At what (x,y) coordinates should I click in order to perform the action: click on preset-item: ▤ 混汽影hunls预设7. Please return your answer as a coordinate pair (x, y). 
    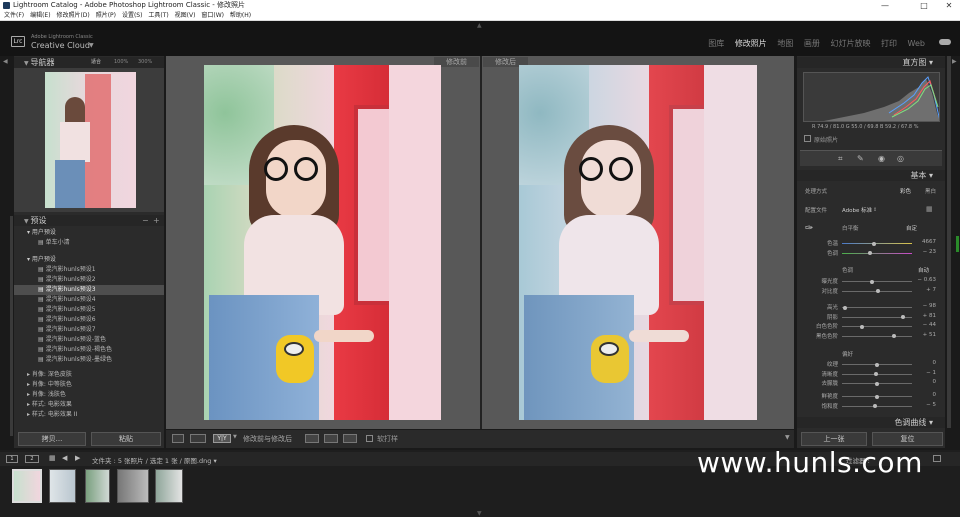
    Looking at the image, I should click on (89, 330).